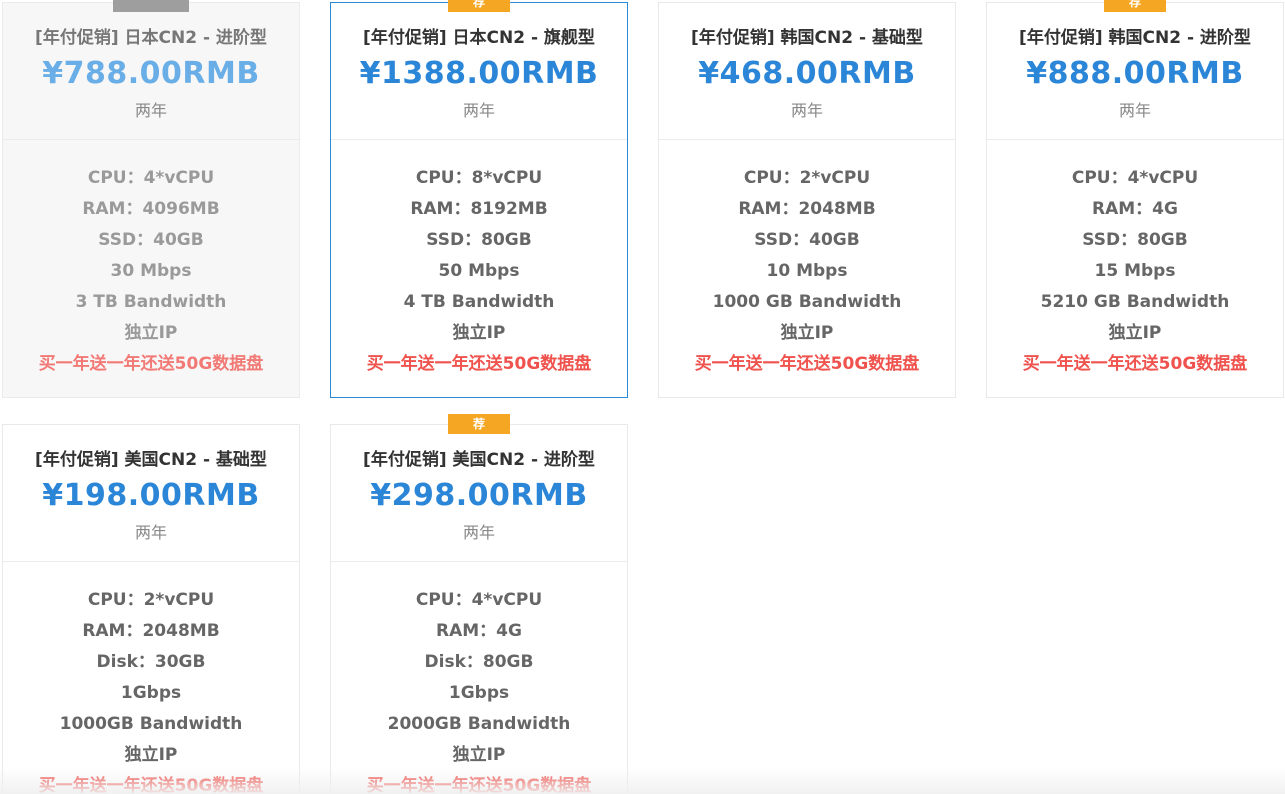 The width and height of the screenshot is (1285, 794). I want to click on card-header: [年付促销] 韩国CN2 - 基础型 ¥468.00RMB 两年, so click(807, 71).